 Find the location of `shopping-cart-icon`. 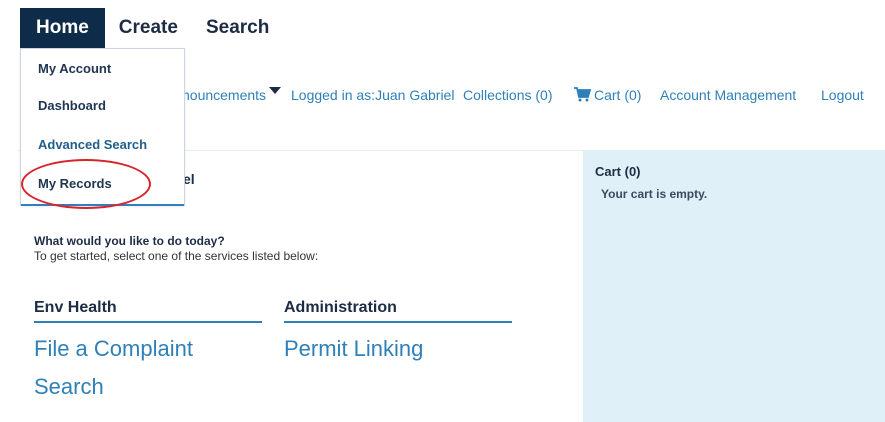

shopping-cart-icon is located at coordinates (582, 94).